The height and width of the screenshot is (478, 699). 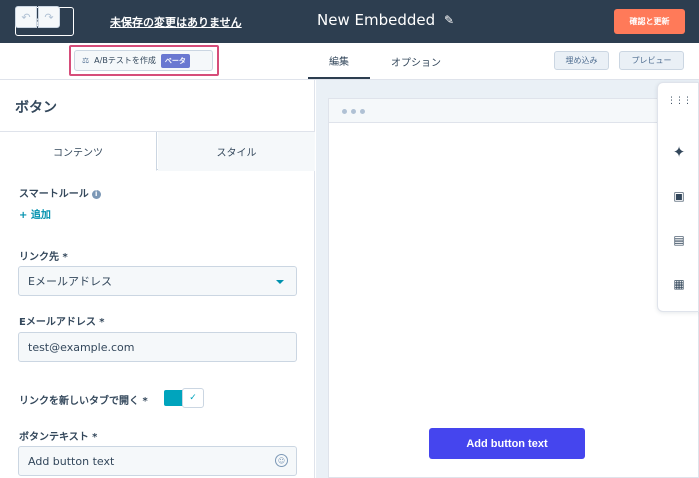 I want to click on ab-test-label: A/Bテストを作成, so click(x=125, y=60).